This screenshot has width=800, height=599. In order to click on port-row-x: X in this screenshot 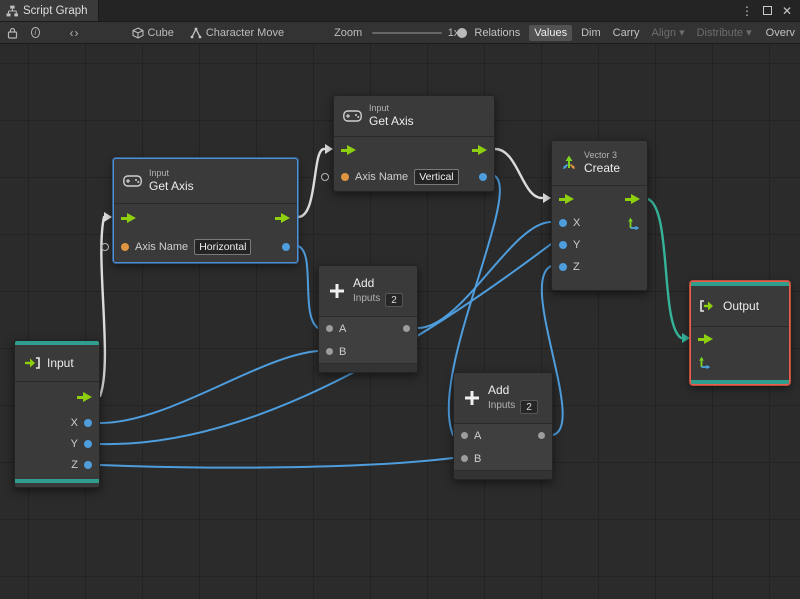, I will do `click(57, 422)`.